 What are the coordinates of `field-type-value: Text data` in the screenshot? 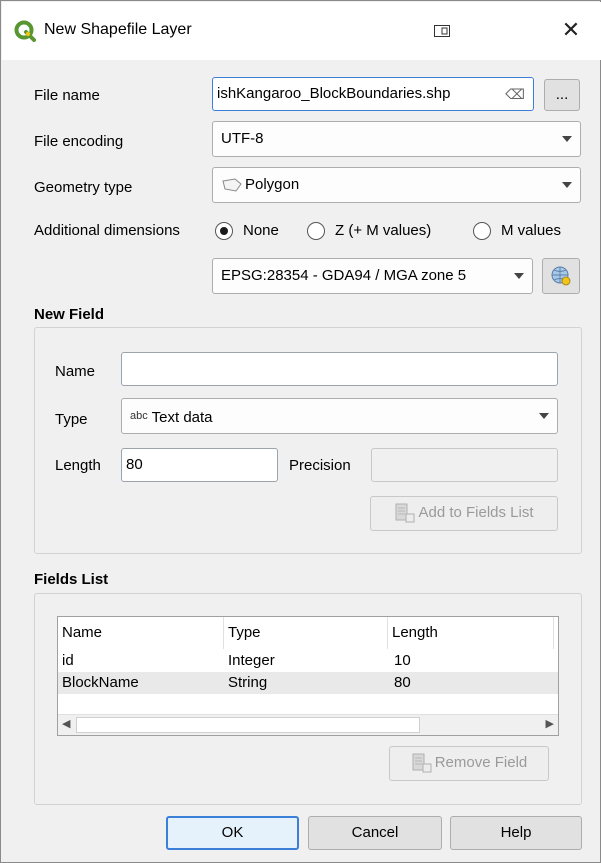 It's located at (182, 417).